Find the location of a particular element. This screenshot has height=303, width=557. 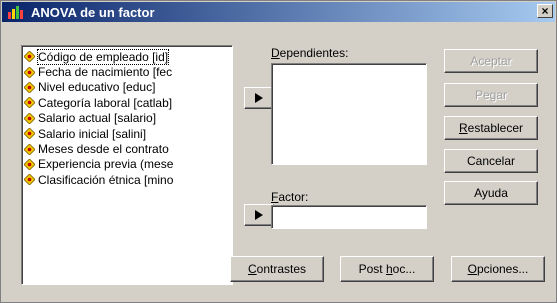

close-icon: × is located at coordinates (545, 11).